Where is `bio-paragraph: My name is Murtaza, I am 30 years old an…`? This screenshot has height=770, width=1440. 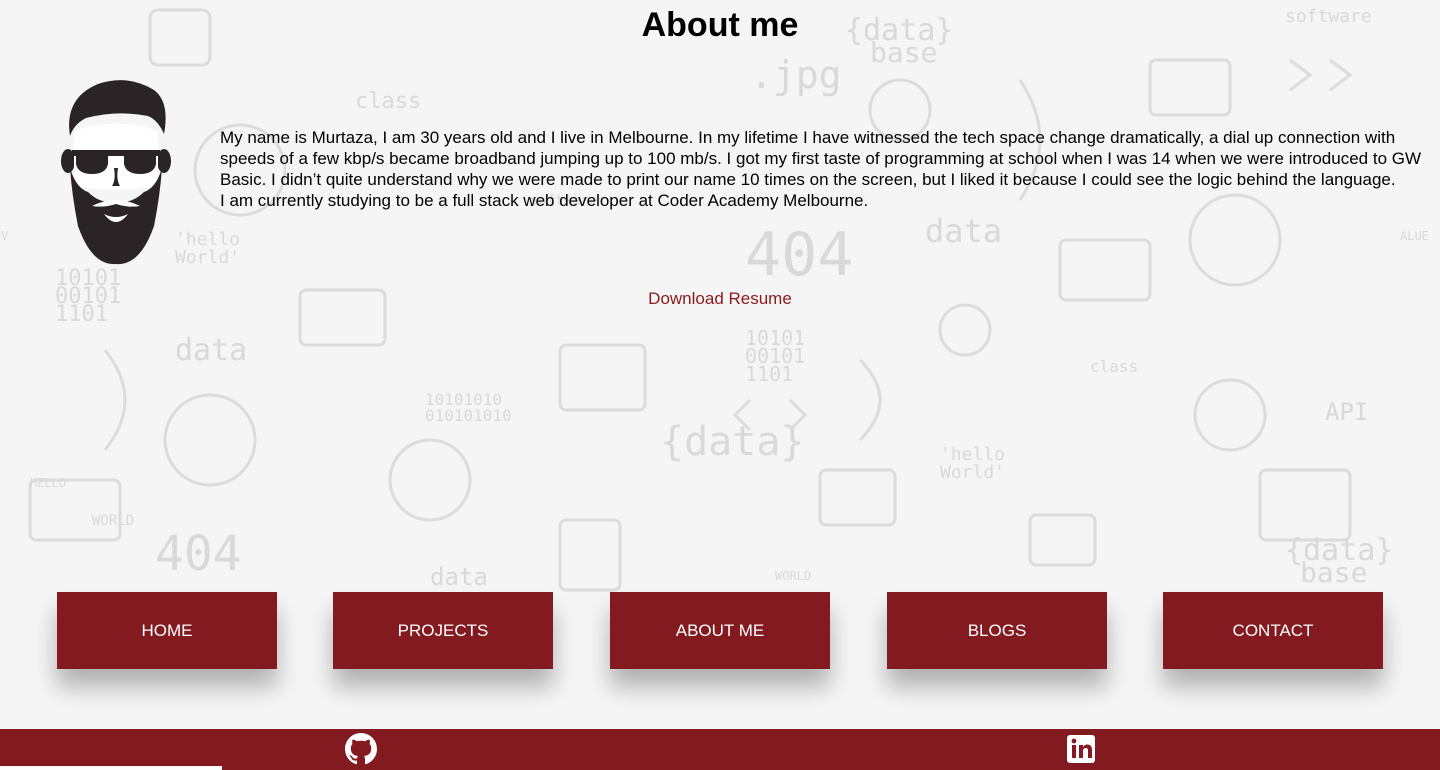 bio-paragraph: My name is Murtaza, I am 30 years old an… is located at coordinates (821, 158).